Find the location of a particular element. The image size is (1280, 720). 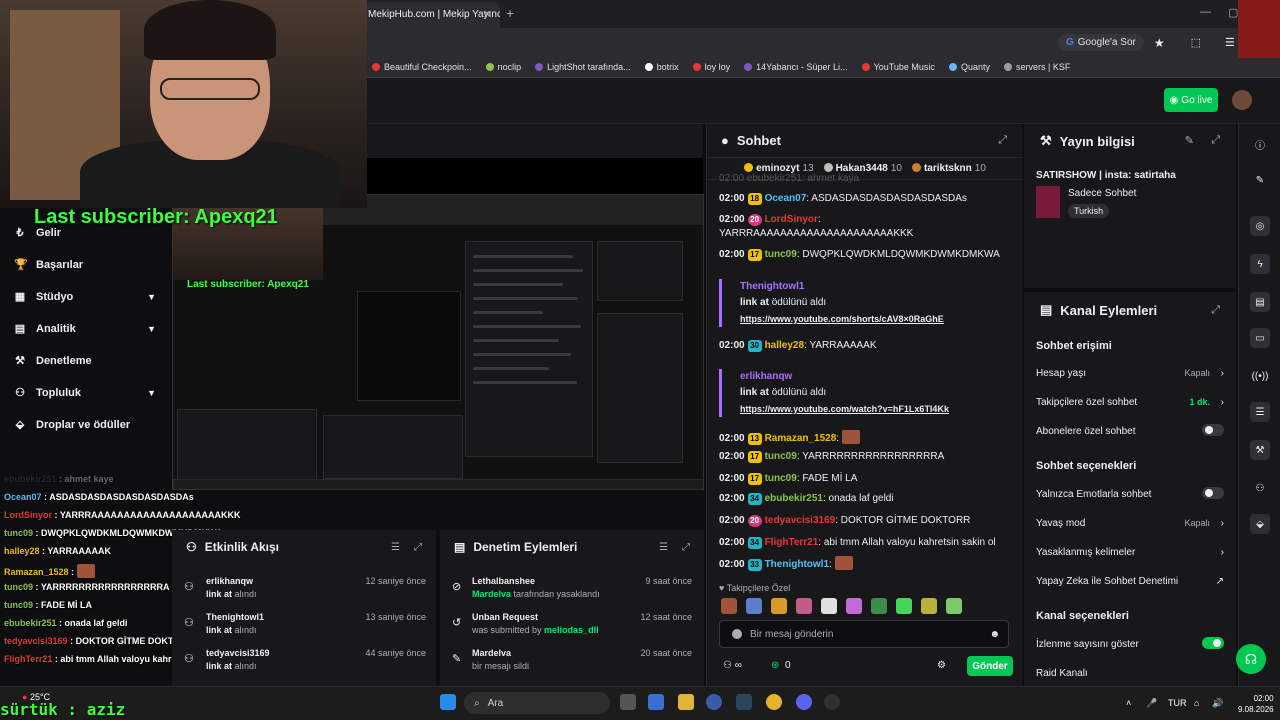

channel-action-row: Yalnızca Emotlarla sohbet is located at coordinates (1131, 493).